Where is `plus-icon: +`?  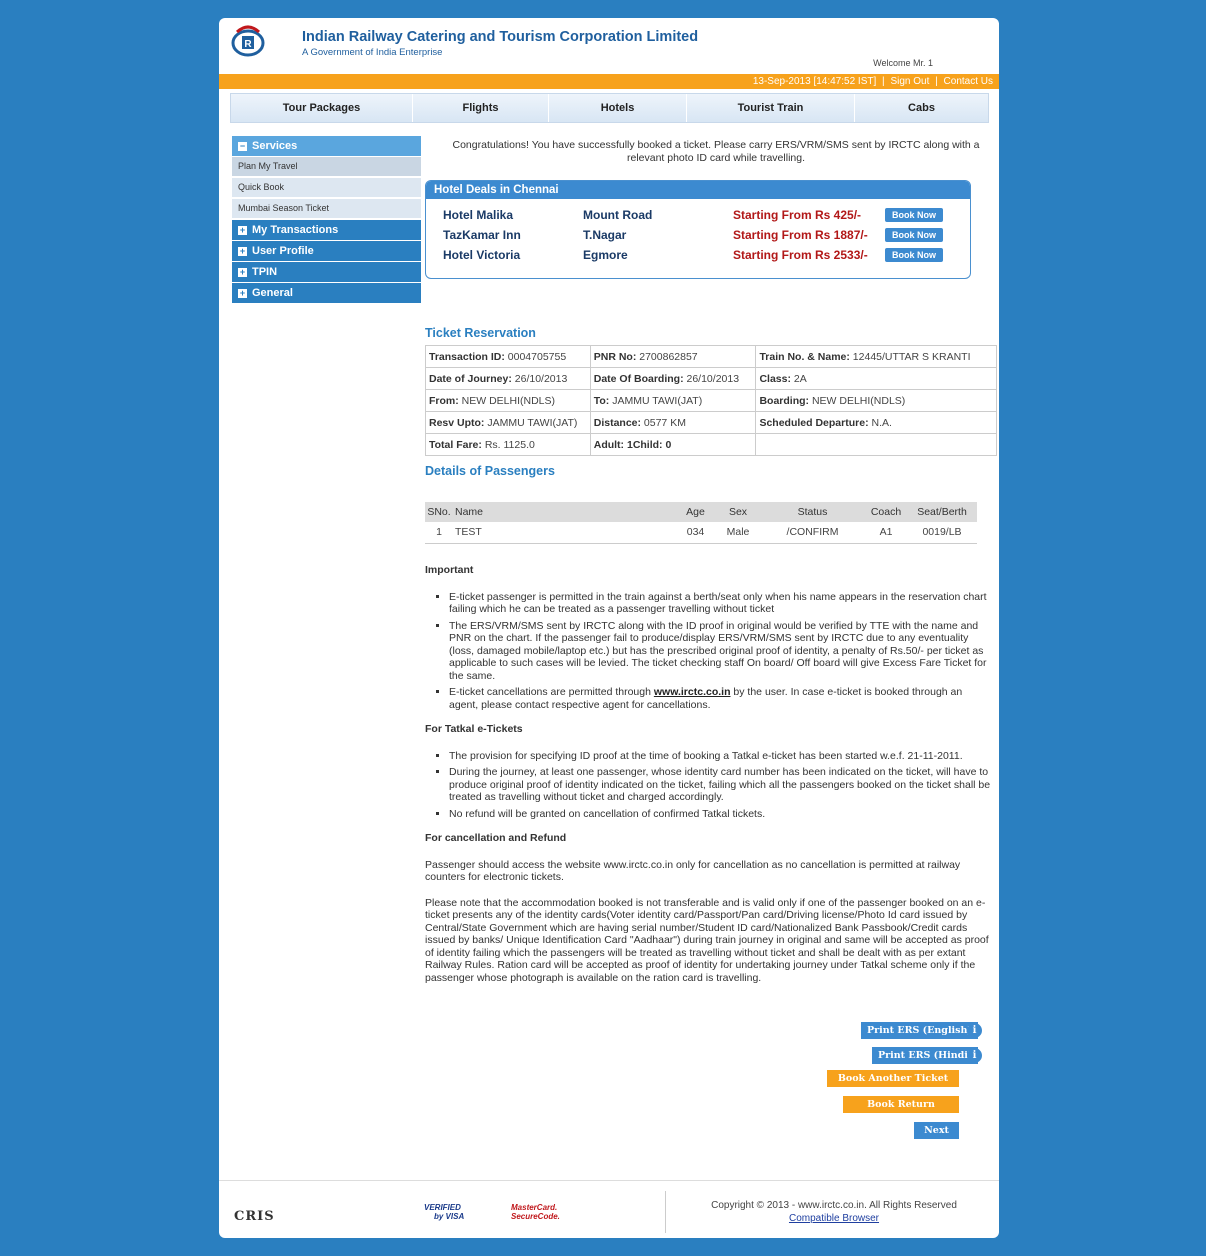
plus-icon: + is located at coordinates (242, 230).